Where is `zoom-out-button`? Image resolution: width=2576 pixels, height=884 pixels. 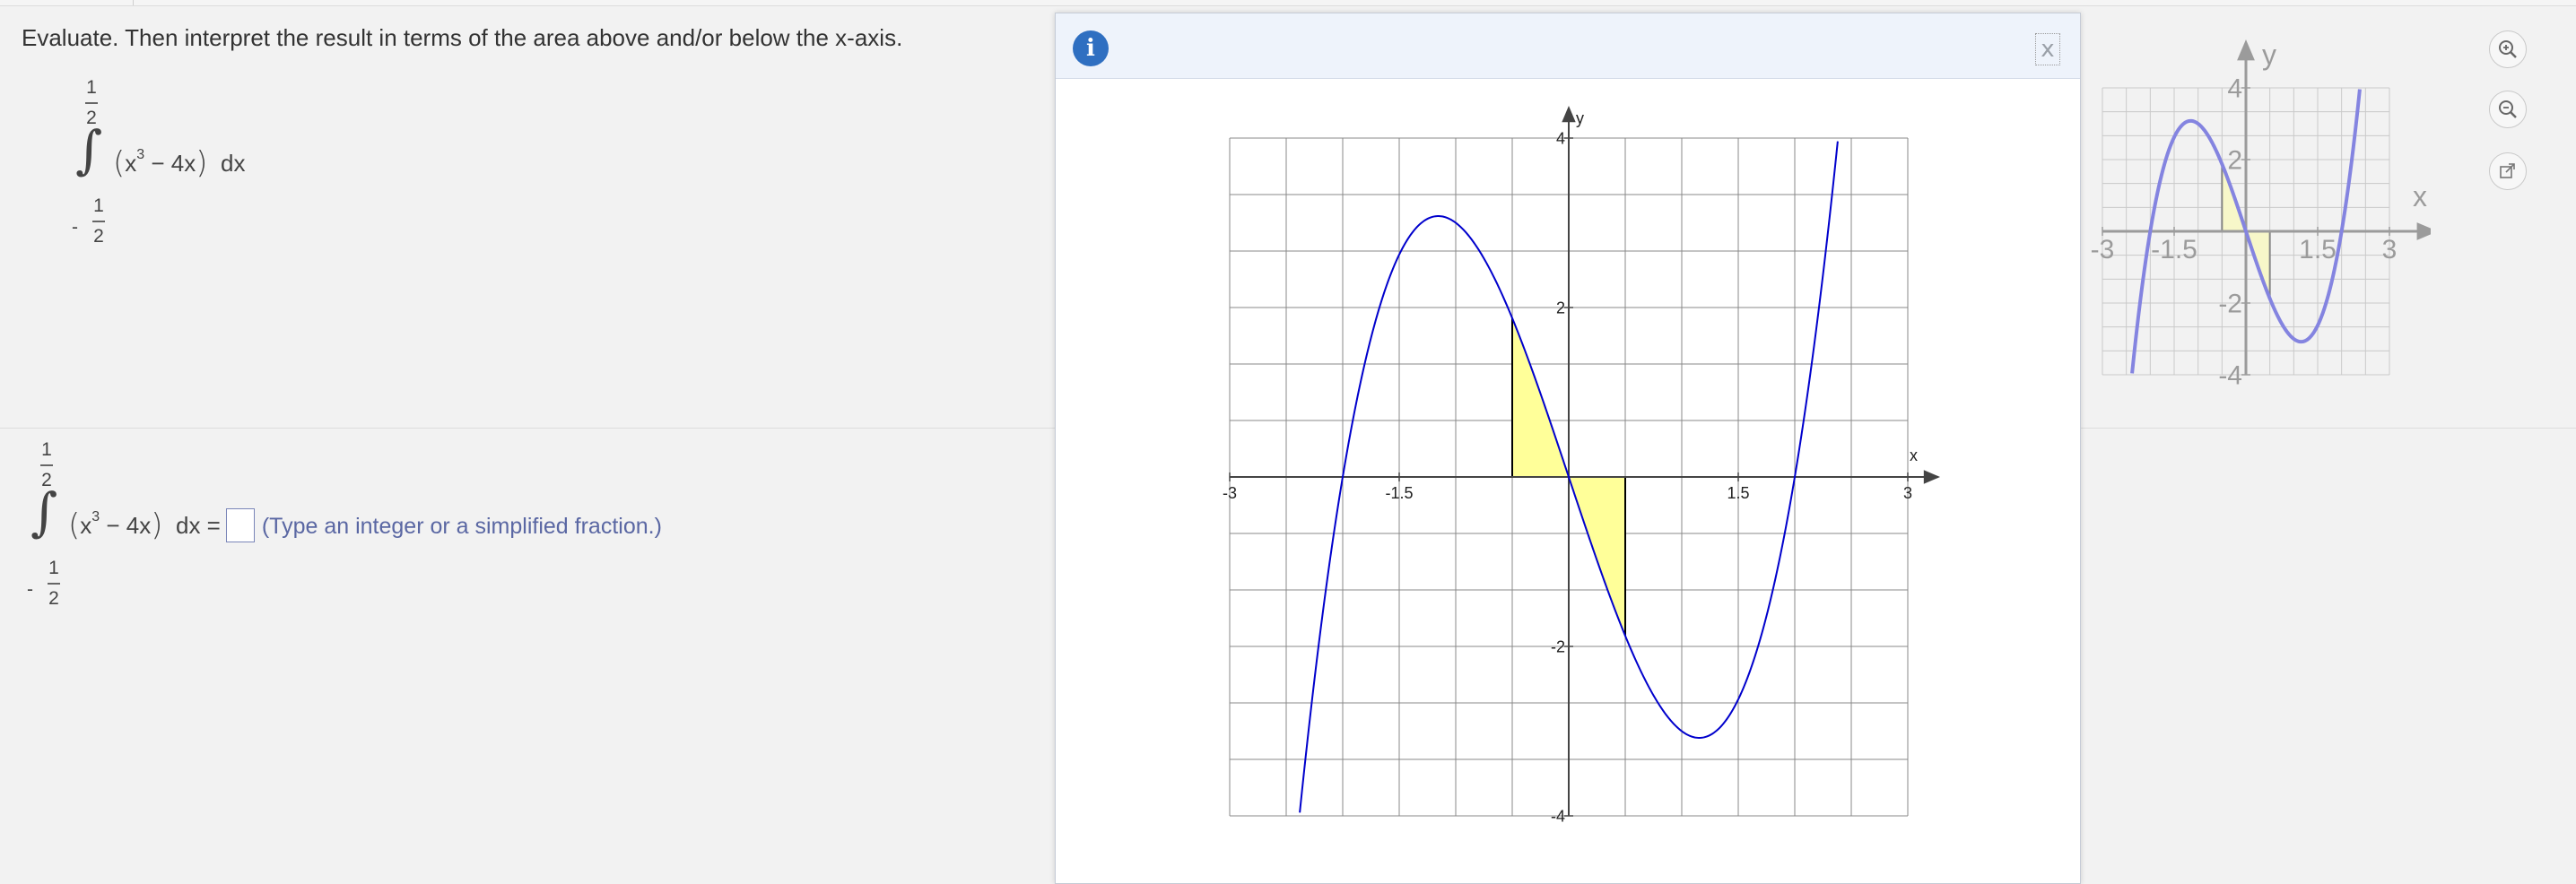
zoom-out-button is located at coordinates (2508, 109).